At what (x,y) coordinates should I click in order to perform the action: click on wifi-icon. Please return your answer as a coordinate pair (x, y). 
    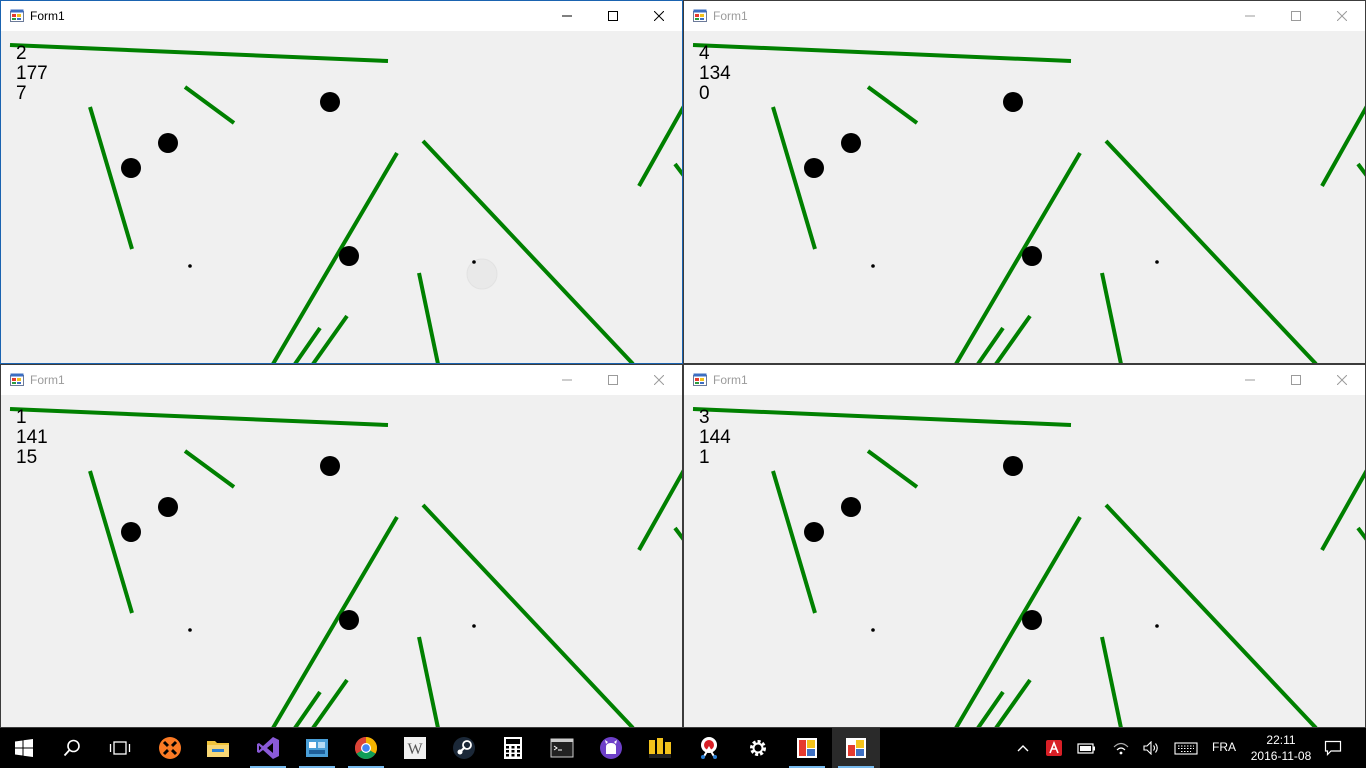
    Looking at the image, I should click on (1121, 748).